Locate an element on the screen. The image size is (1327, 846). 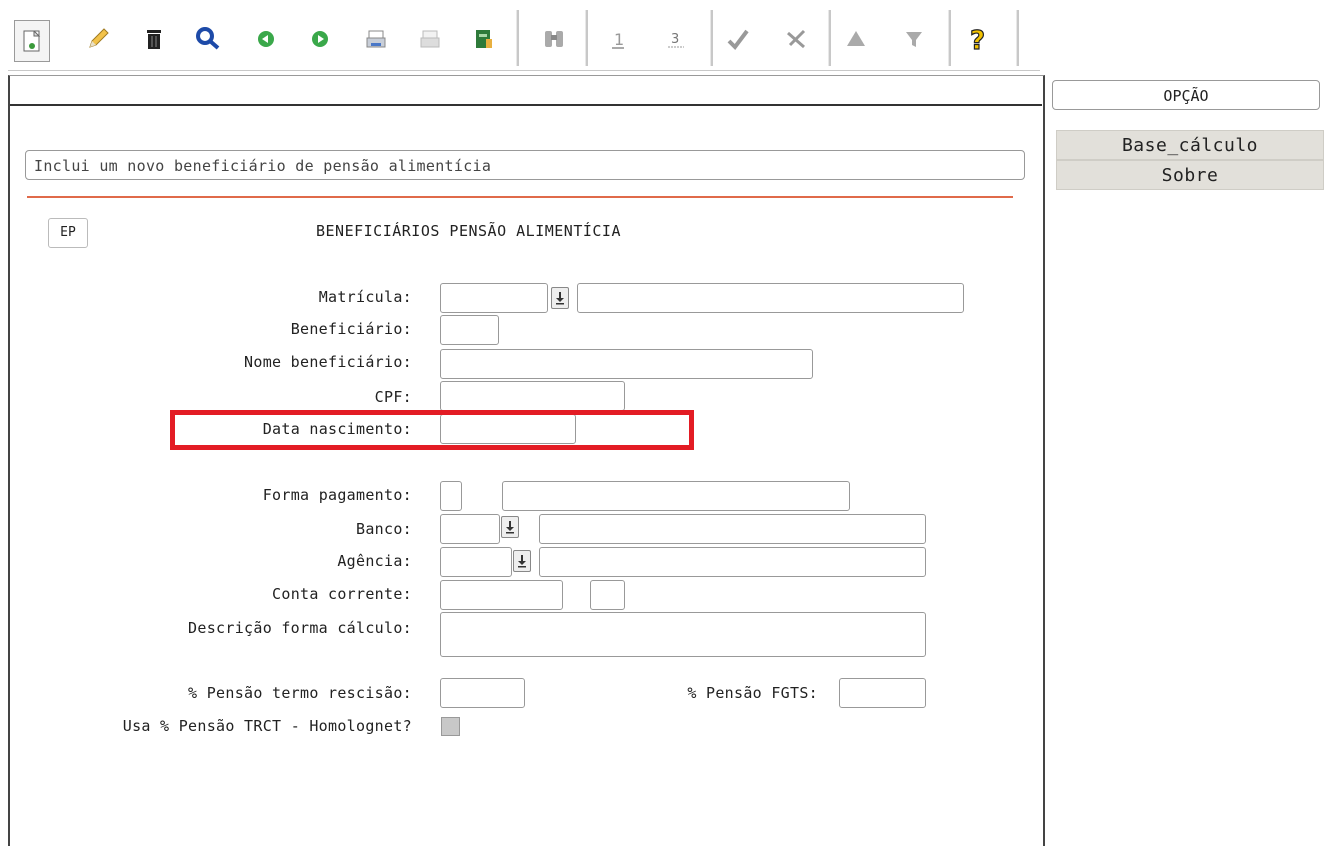
base-calculo-button: Base_cálculo is located at coordinates (1190, 145).